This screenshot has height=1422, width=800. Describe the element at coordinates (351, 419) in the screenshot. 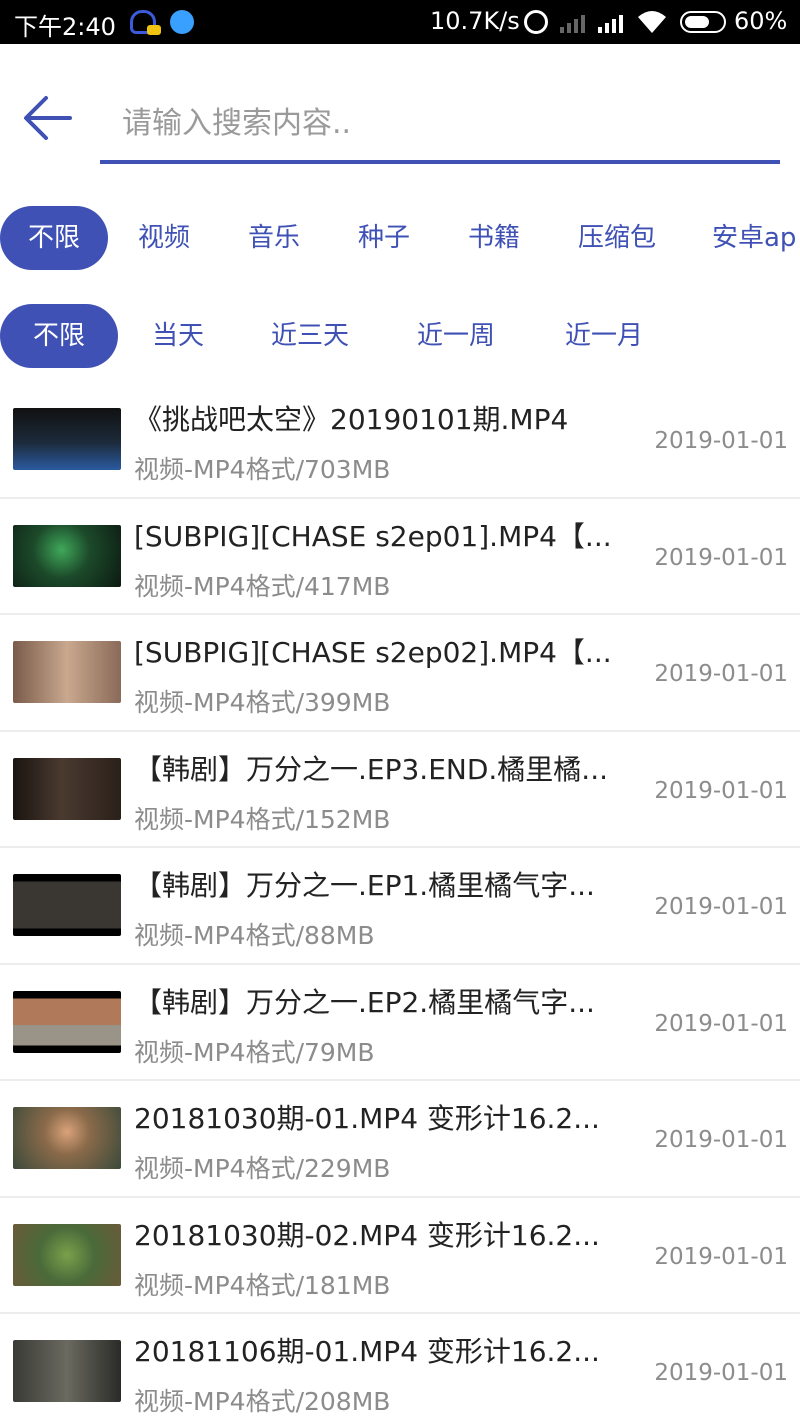

I see `result-title: 《挑战吧太空》20190101期.MP4` at that location.